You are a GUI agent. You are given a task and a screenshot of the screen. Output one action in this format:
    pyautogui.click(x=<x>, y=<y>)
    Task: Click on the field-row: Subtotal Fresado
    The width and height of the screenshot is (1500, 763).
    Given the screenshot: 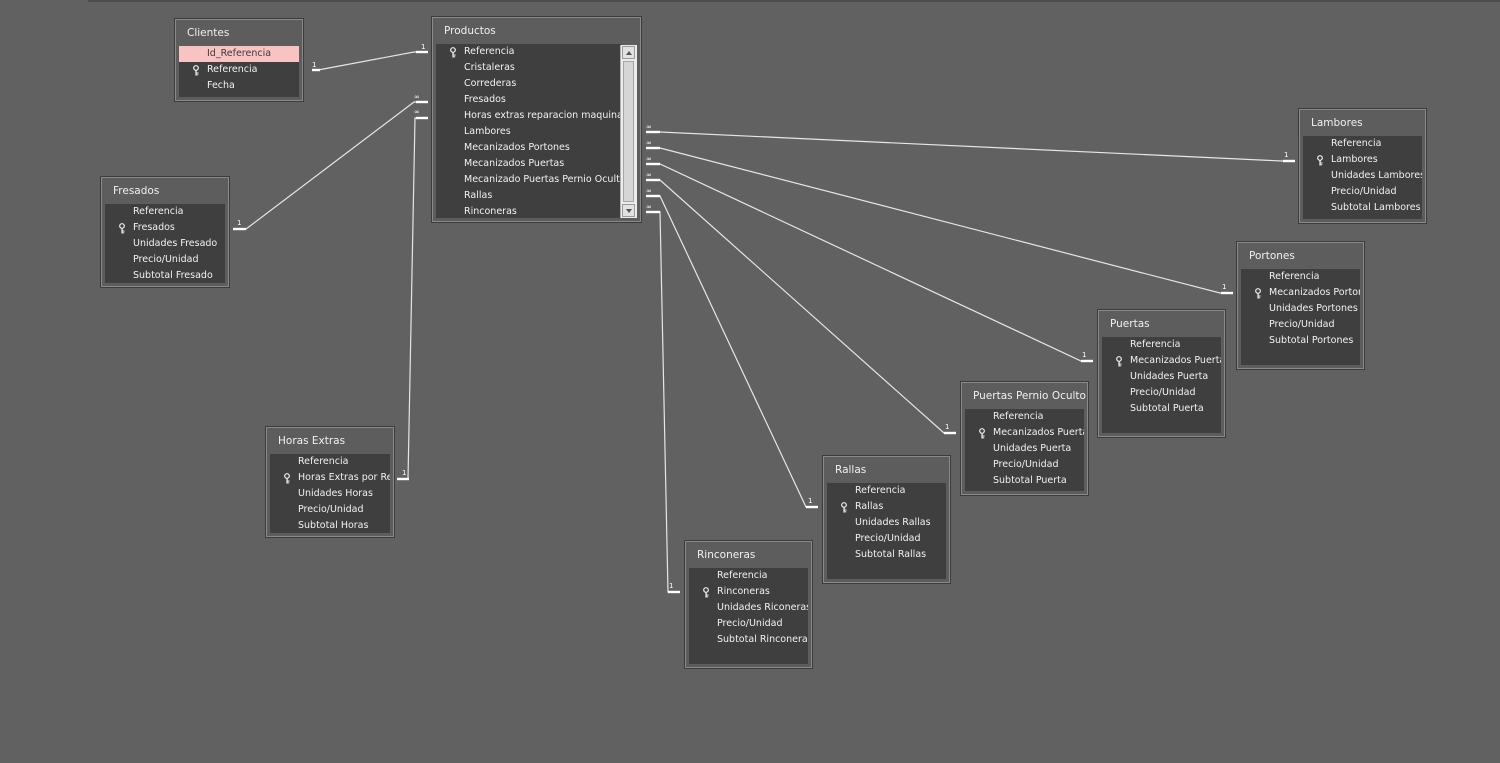 What is the action you would take?
    pyautogui.click(x=165, y=275)
    